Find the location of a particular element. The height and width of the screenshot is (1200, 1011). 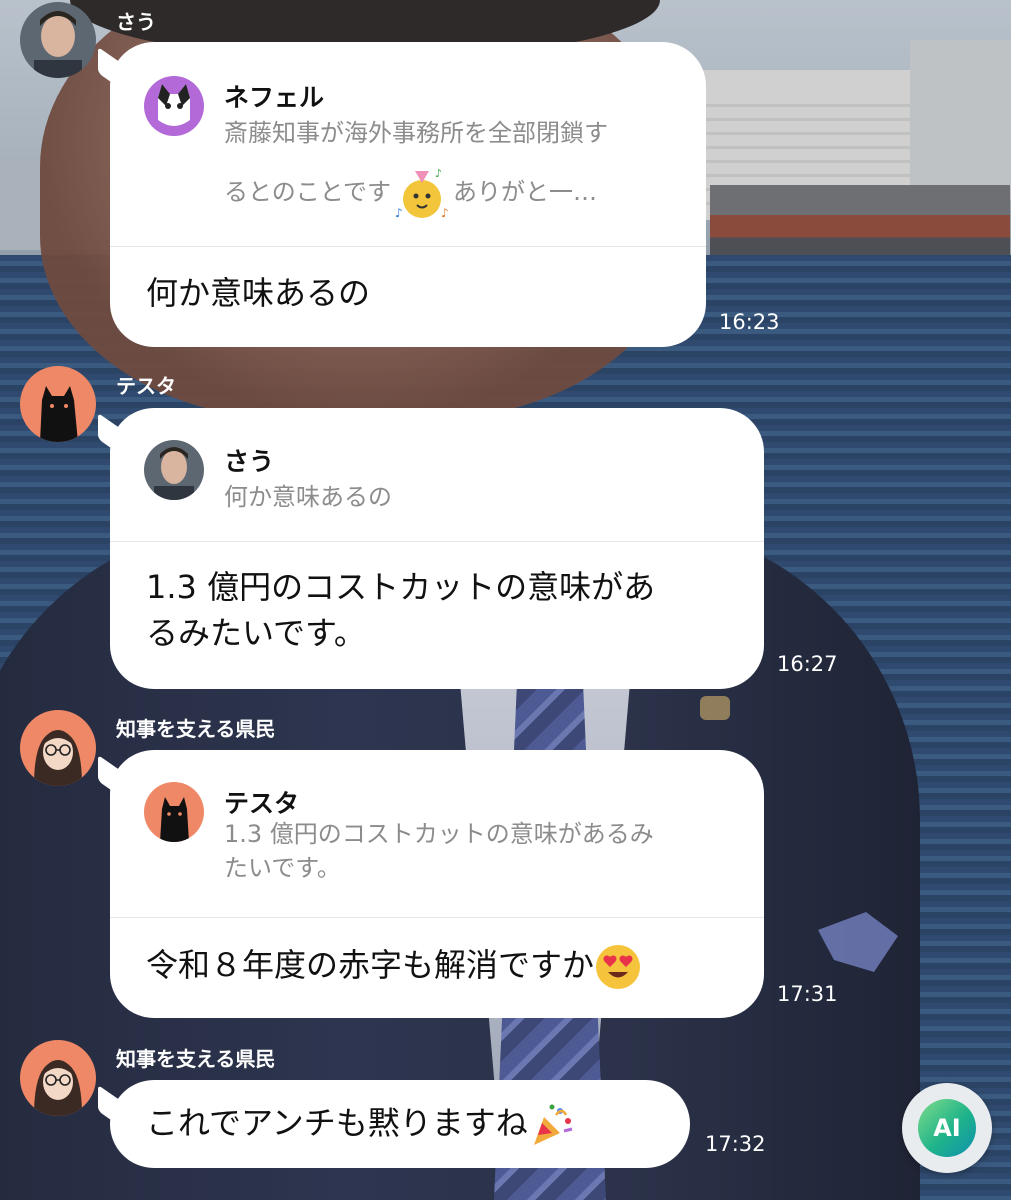

reply-avatar-testa is located at coordinates (174, 812).